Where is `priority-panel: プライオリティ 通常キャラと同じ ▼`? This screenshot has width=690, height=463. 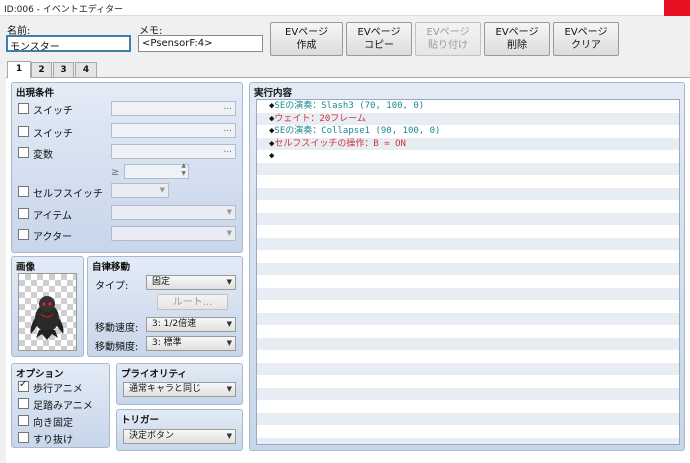 priority-panel: プライオリティ 通常キャラと同じ ▼ is located at coordinates (179, 384).